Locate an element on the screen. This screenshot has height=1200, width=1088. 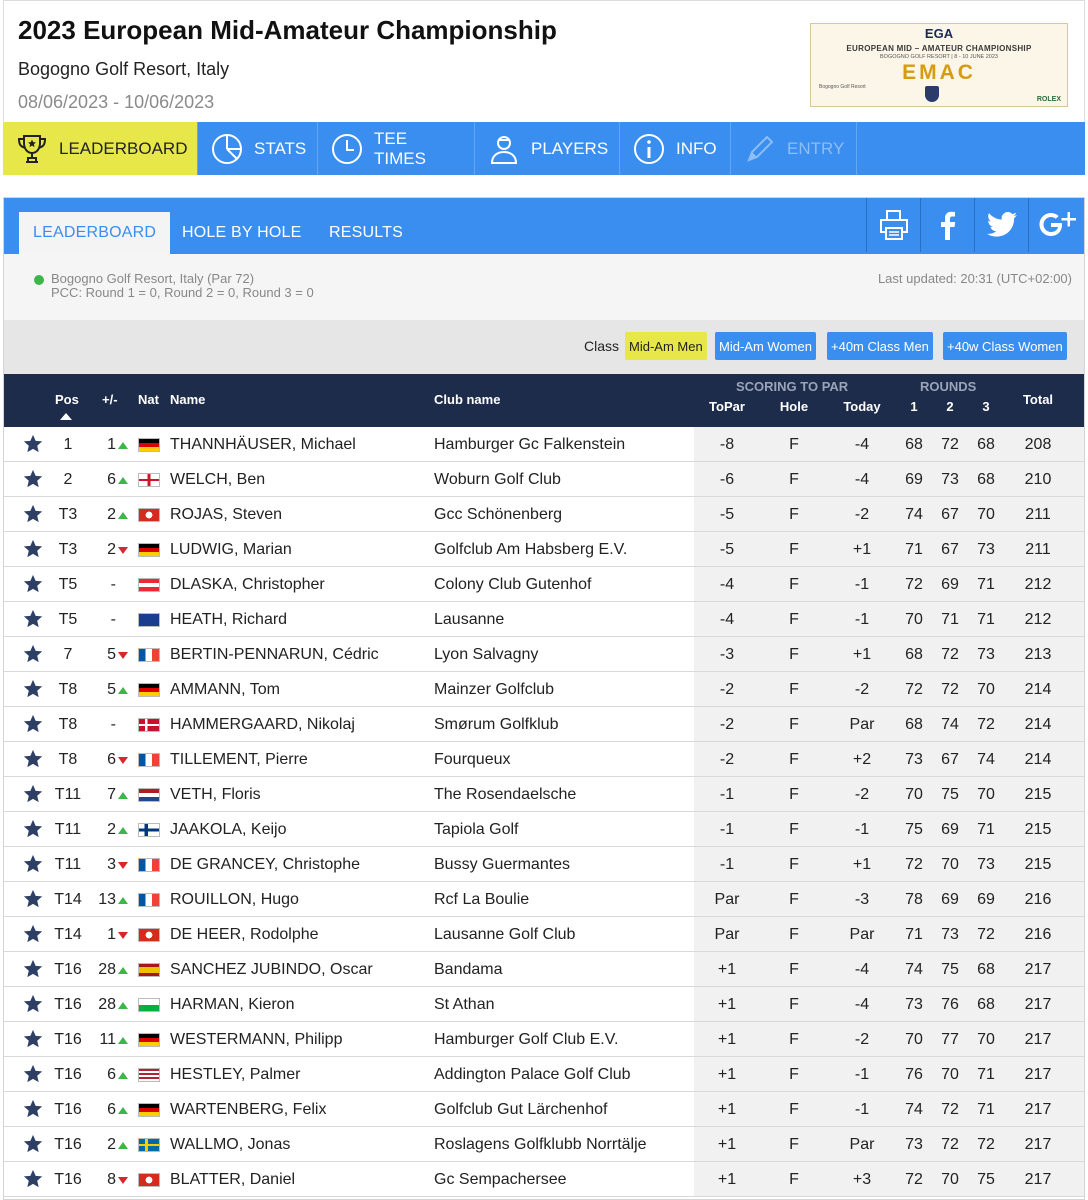
player-name: BLATTER, Daniel is located at coordinates (232, 1180).